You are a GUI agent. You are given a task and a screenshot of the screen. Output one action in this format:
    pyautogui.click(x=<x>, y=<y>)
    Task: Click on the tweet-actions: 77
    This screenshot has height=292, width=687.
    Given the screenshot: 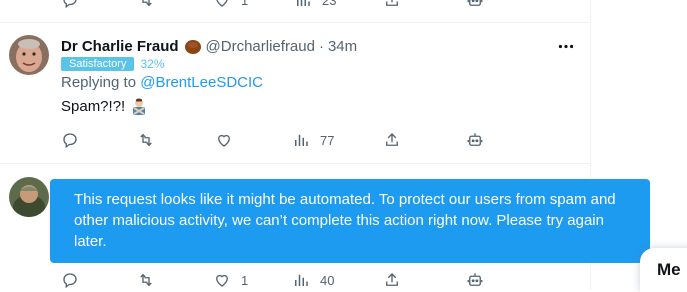 What is the action you would take?
    pyautogui.click(x=295, y=140)
    